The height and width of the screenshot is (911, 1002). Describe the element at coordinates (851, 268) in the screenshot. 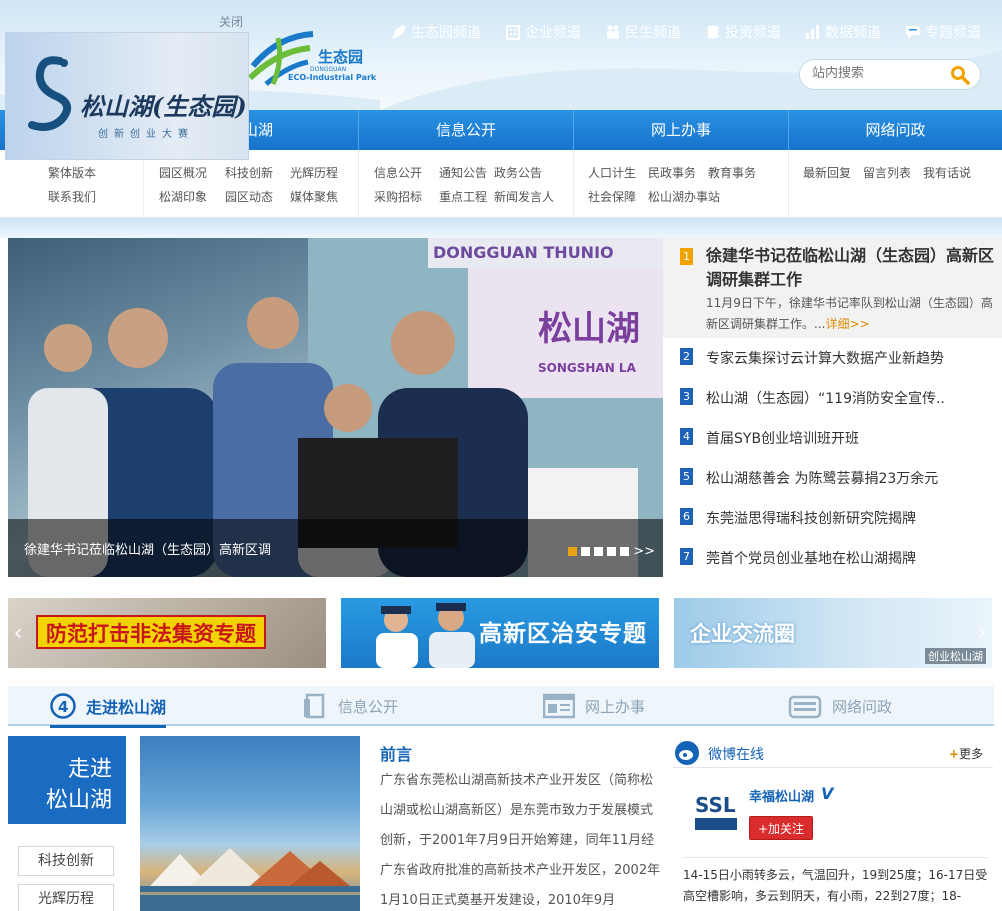

I see `news-headline-title: 徐建华书记莅临松山湖（生态园）高新区调研集群工作` at that location.